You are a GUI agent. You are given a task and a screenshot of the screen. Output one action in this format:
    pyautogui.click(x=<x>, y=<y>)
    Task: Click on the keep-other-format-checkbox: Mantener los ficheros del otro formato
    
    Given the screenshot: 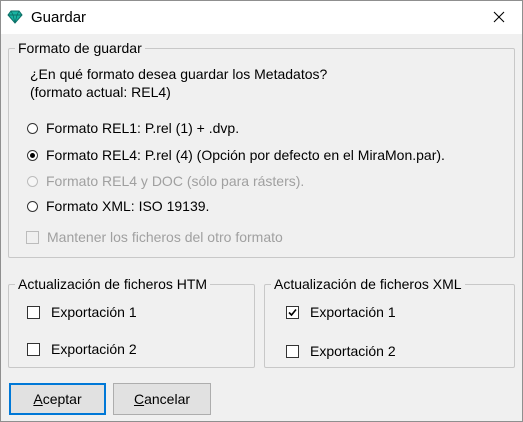 What is the action you would take?
    pyautogui.click(x=154, y=237)
    